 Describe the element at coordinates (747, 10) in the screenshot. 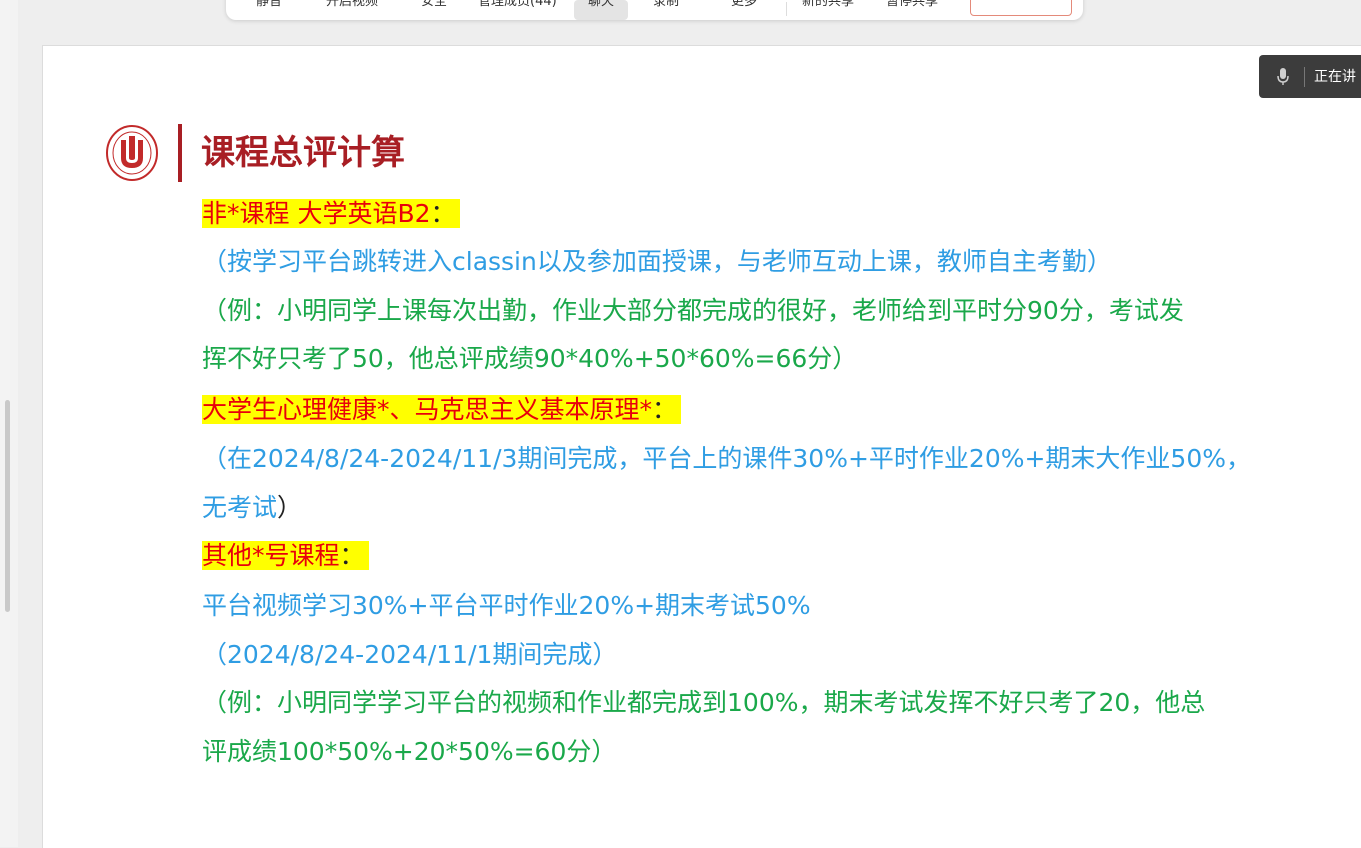

I see `more-button: 更多` at that location.